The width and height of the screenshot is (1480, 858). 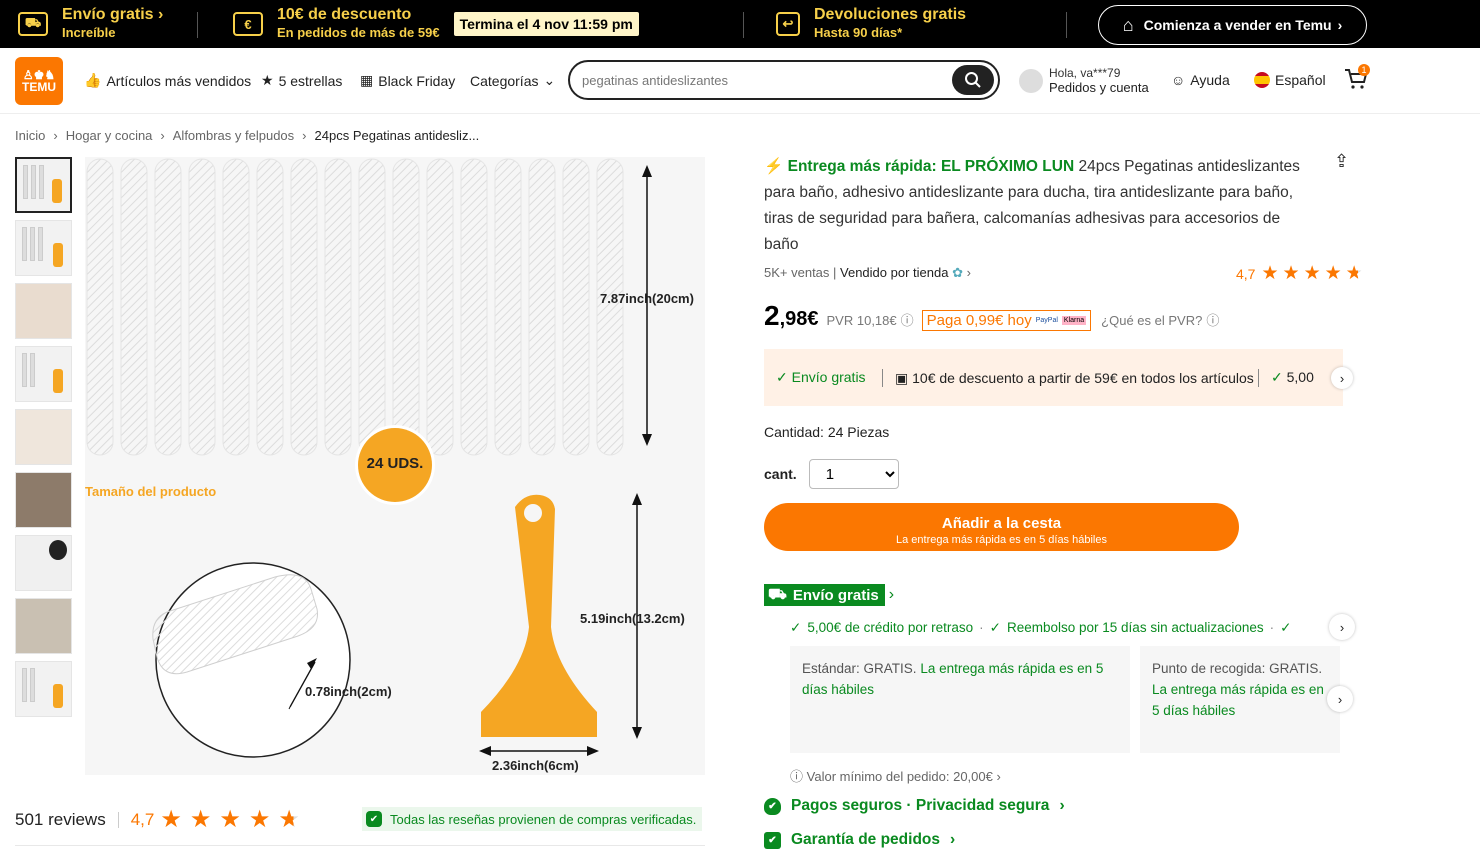 What do you see at coordinates (358, 32) in the screenshot?
I see `discount-sub: En pedidos de más de 59€` at bounding box center [358, 32].